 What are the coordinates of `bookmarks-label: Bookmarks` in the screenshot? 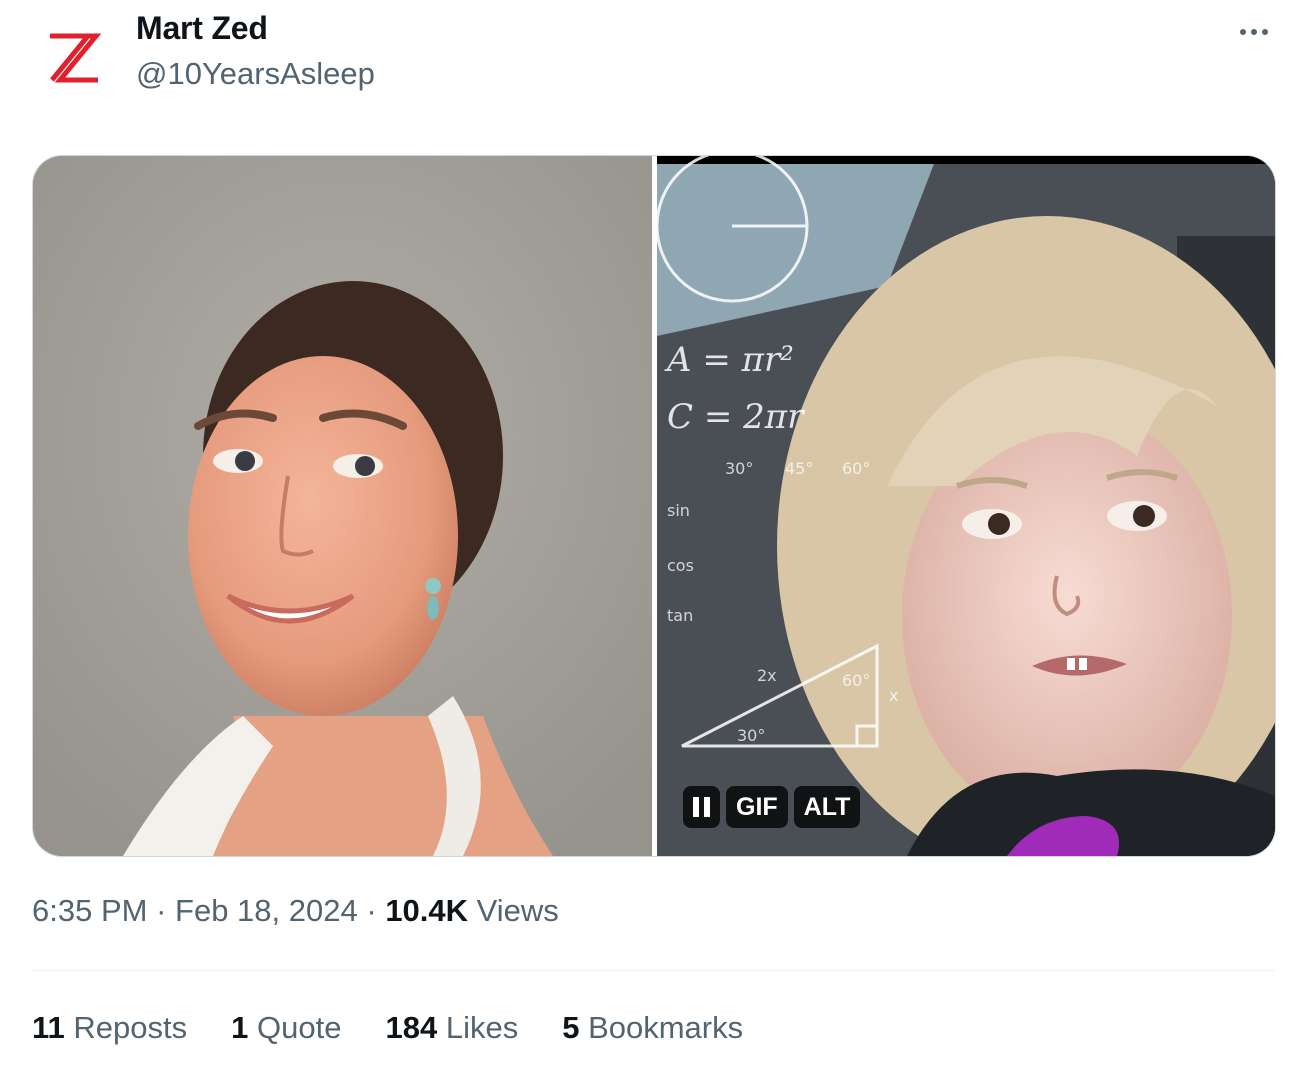 It's located at (666, 1027).